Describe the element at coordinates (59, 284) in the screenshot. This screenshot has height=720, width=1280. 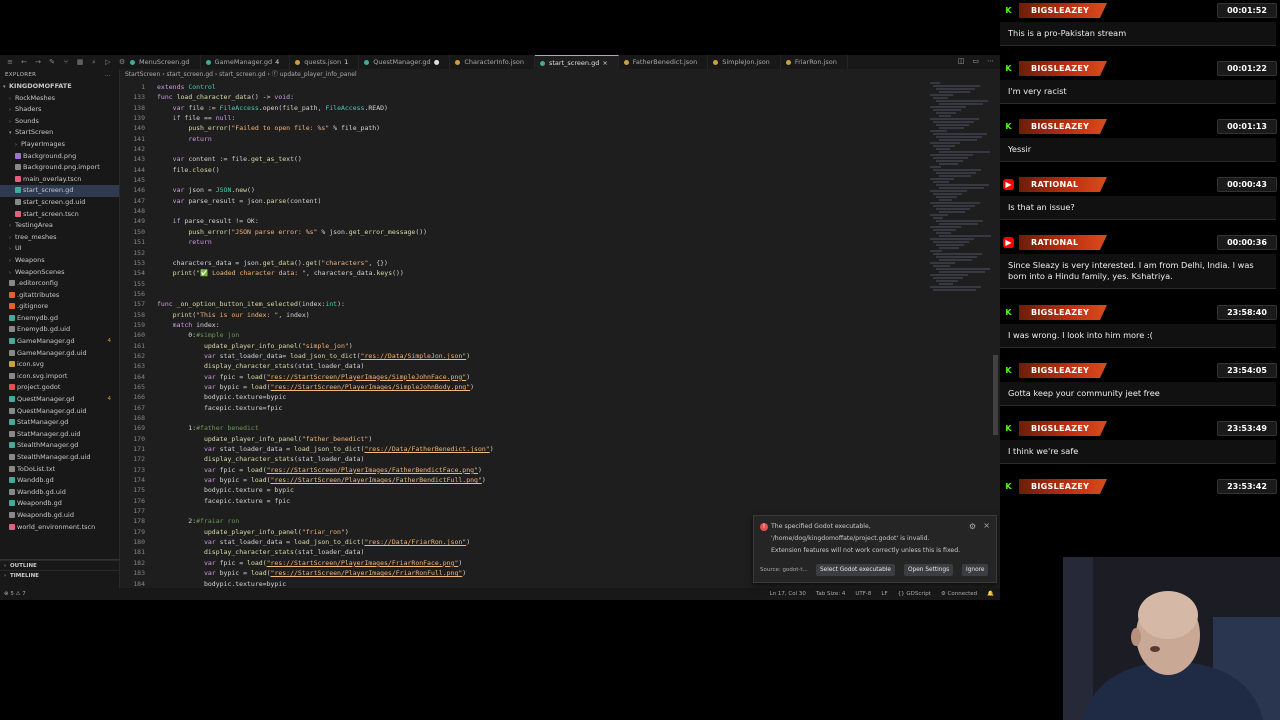
I see `tree-file: .editorconfig` at that location.